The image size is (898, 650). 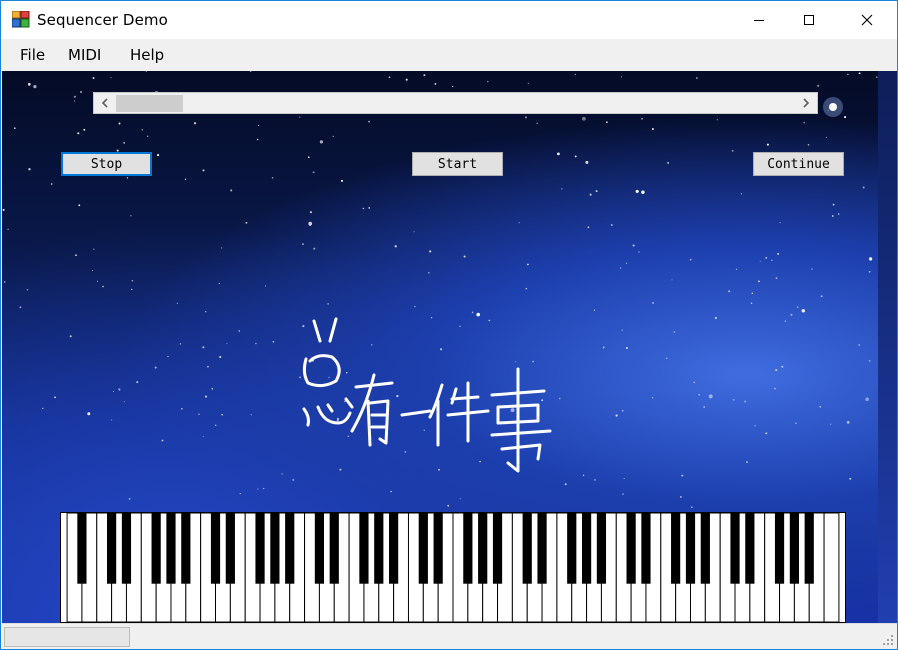 I want to click on status-panel, so click(x=67, y=637).